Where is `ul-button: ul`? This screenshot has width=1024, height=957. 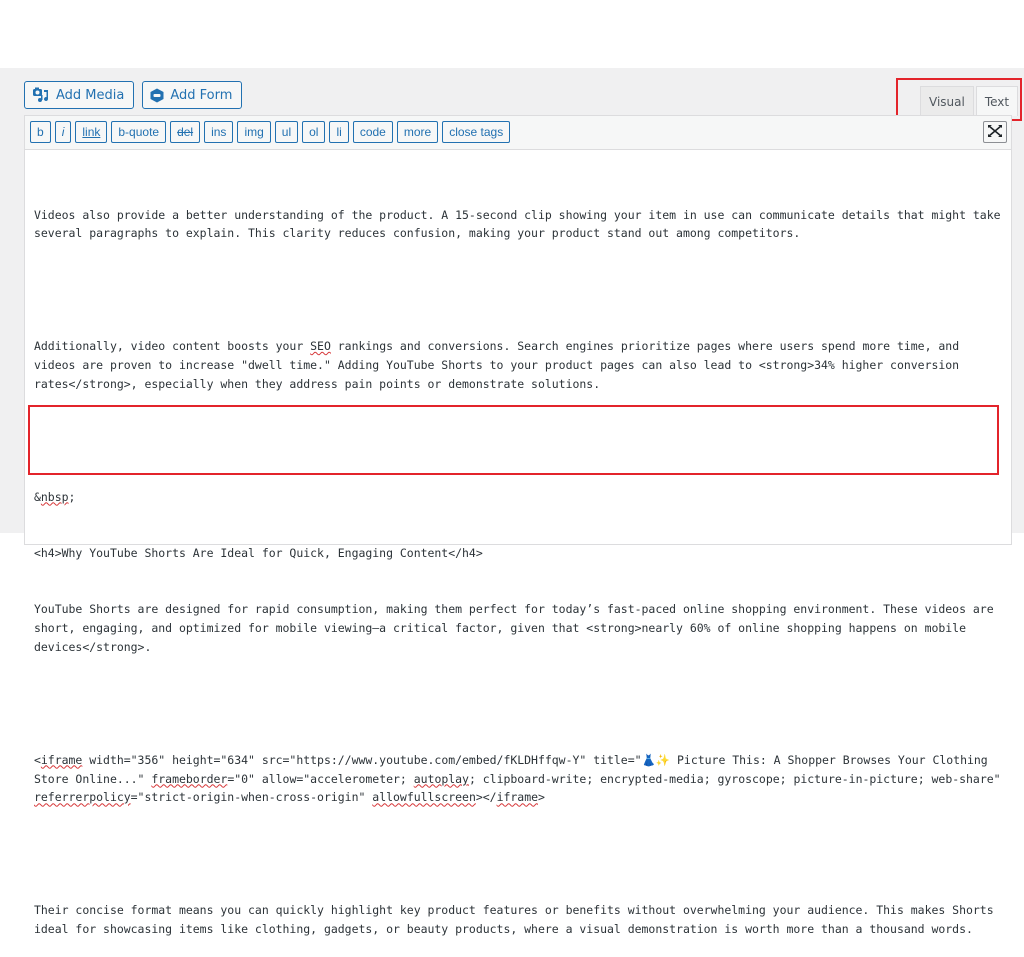 ul-button: ul is located at coordinates (286, 132).